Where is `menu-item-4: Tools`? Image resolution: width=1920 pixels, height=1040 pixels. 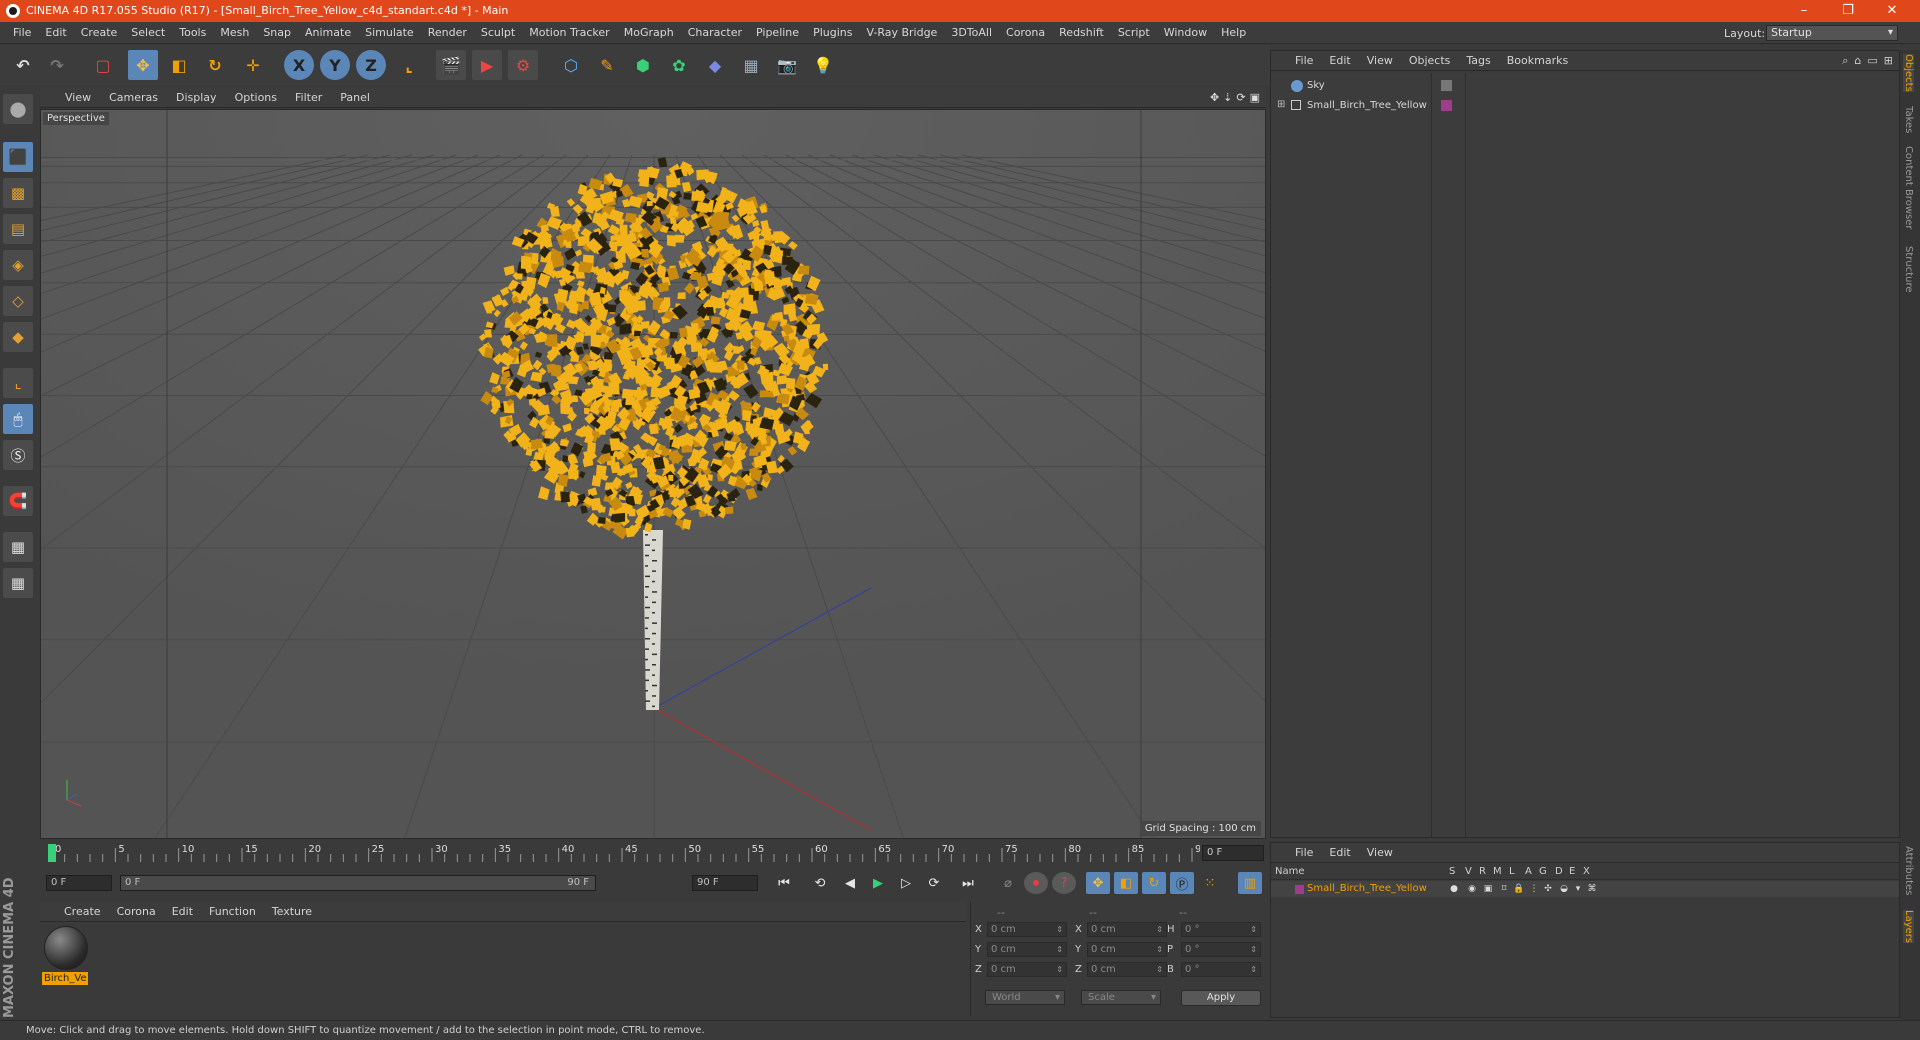
menu-item-4: Tools is located at coordinates (192, 33).